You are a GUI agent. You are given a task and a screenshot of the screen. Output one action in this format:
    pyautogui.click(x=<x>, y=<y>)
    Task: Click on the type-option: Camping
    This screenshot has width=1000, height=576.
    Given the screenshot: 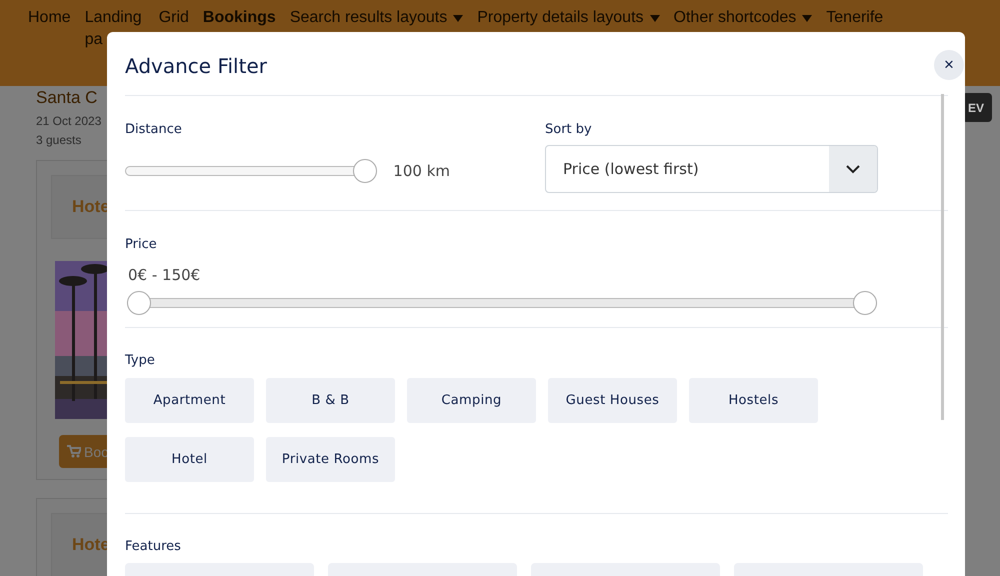 What is the action you would take?
    pyautogui.click(x=471, y=400)
    